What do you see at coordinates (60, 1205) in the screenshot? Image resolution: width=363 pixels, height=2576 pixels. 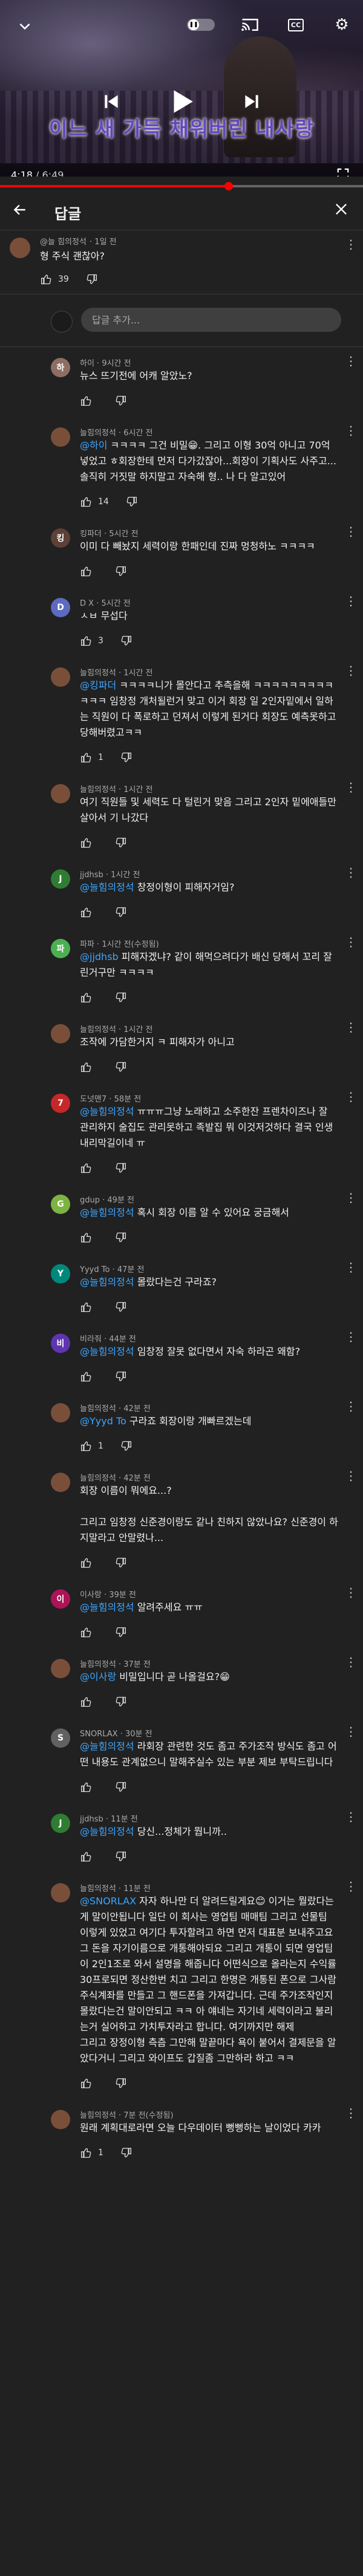 I see `avatar: G` at bounding box center [60, 1205].